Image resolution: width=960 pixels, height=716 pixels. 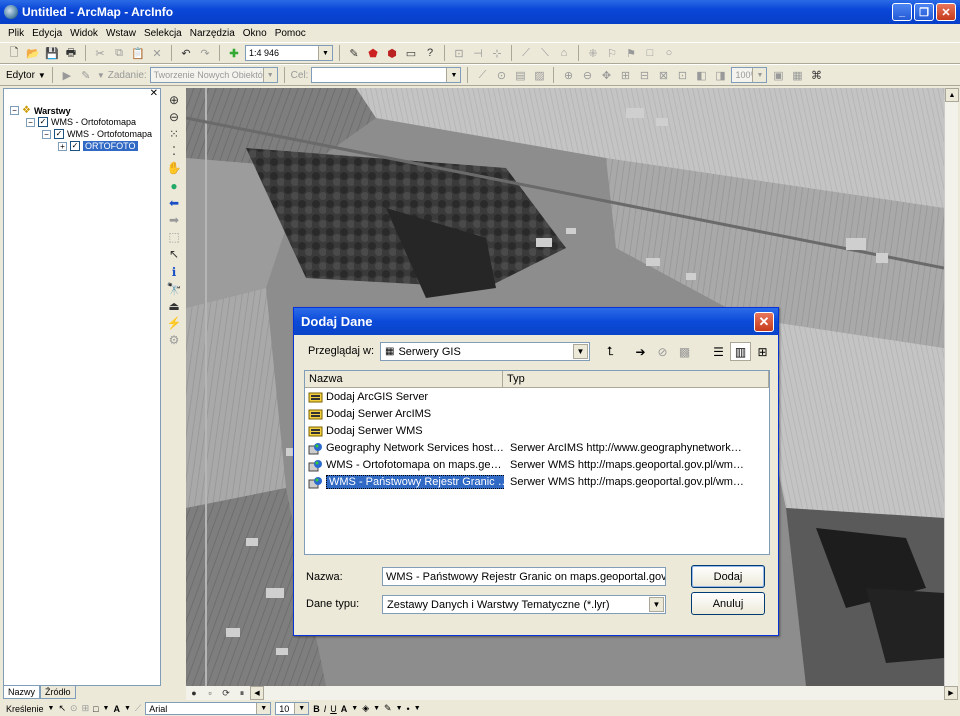 What do you see at coordinates (497, 53) in the screenshot?
I see `vertex-tool-icon: ⊹` at bounding box center [497, 53].